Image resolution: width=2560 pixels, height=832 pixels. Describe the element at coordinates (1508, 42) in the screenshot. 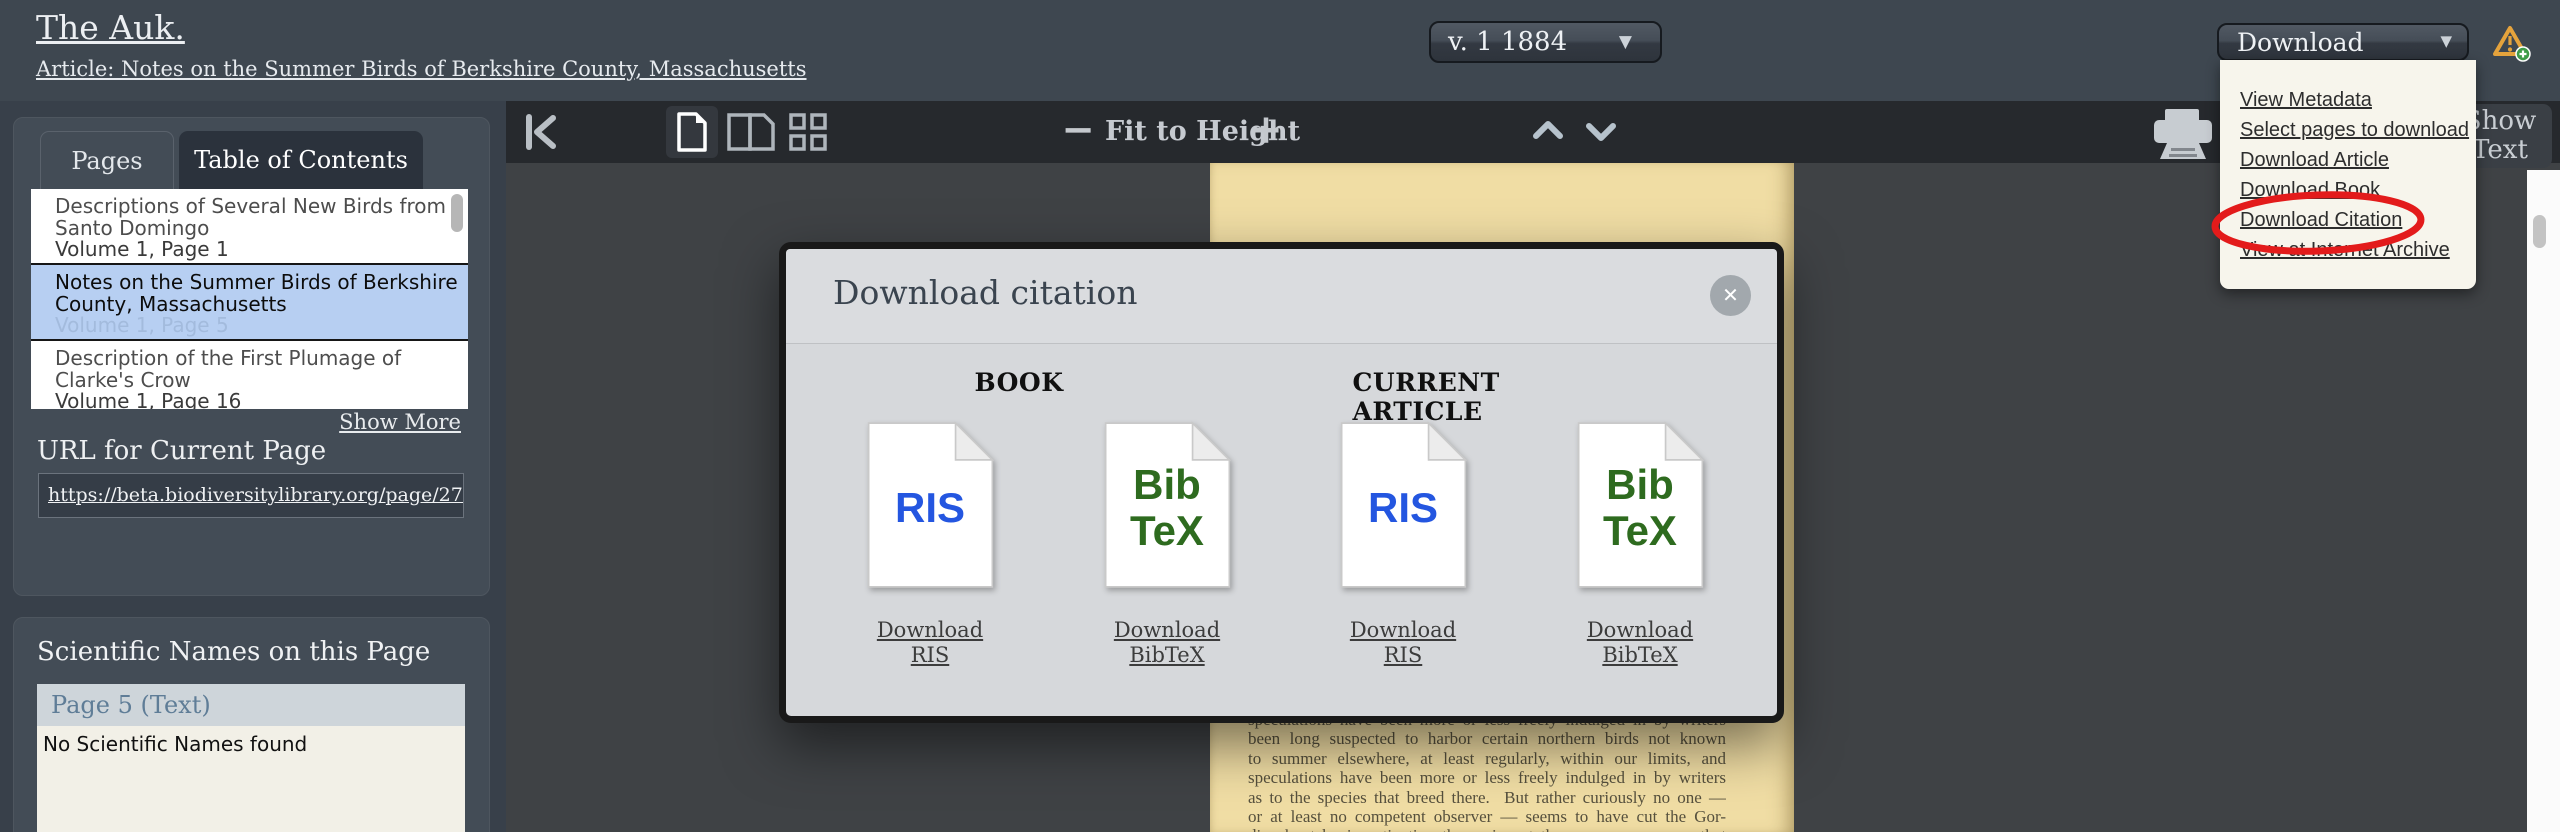

I see `volume-select-value: v. 1 1884` at that location.